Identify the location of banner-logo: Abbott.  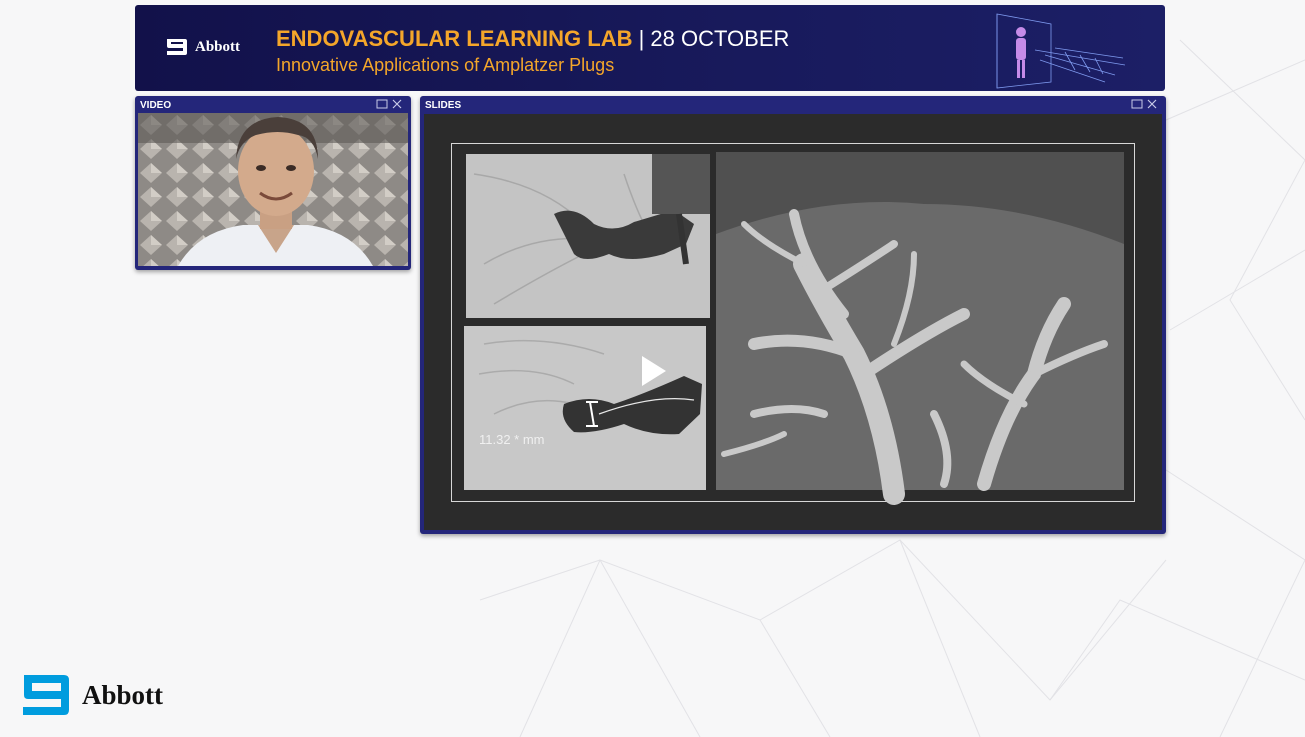
(202, 47).